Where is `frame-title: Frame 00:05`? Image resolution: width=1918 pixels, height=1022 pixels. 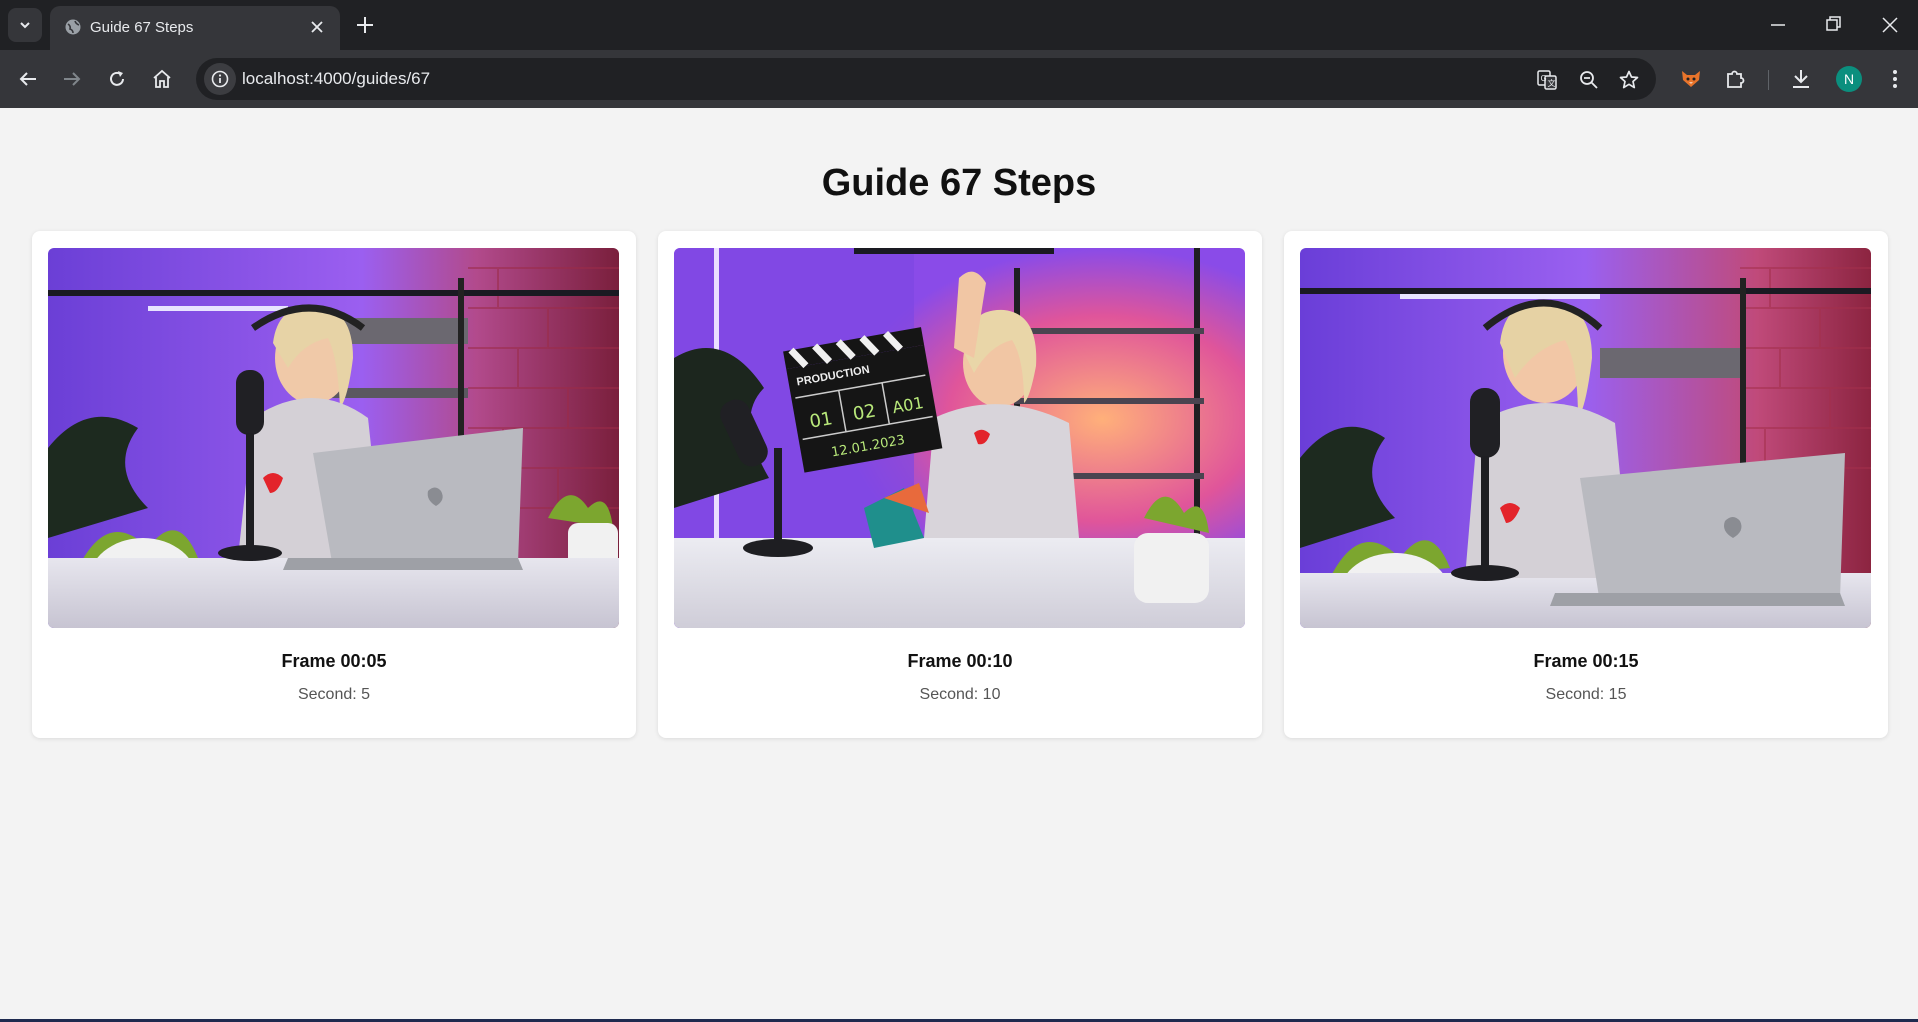 frame-title: Frame 00:05 is located at coordinates (334, 661).